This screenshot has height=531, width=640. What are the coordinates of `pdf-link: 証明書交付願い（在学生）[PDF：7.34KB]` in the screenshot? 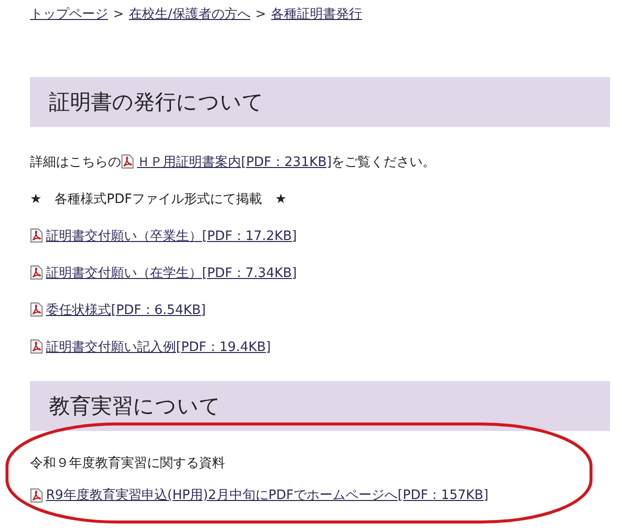 It's located at (171, 273).